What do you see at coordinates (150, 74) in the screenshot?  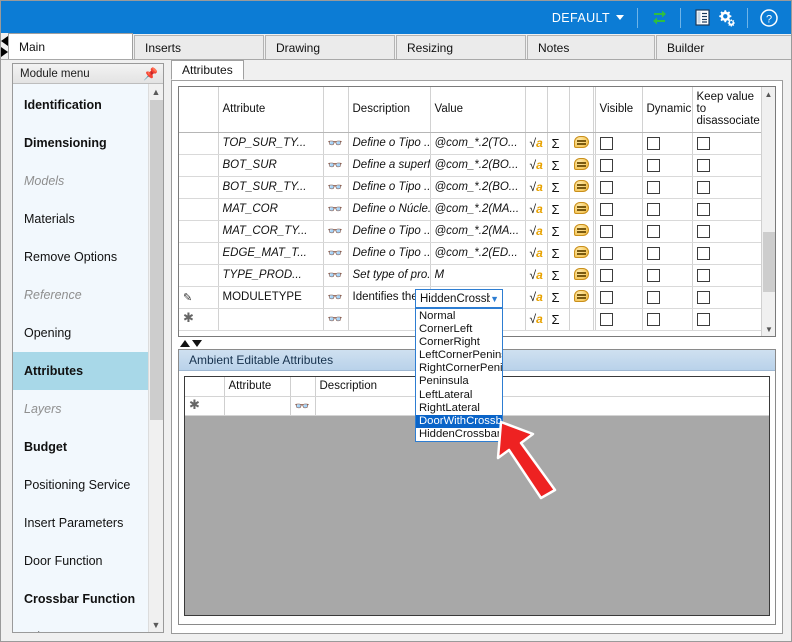 I see `pin-icon: 📌` at bounding box center [150, 74].